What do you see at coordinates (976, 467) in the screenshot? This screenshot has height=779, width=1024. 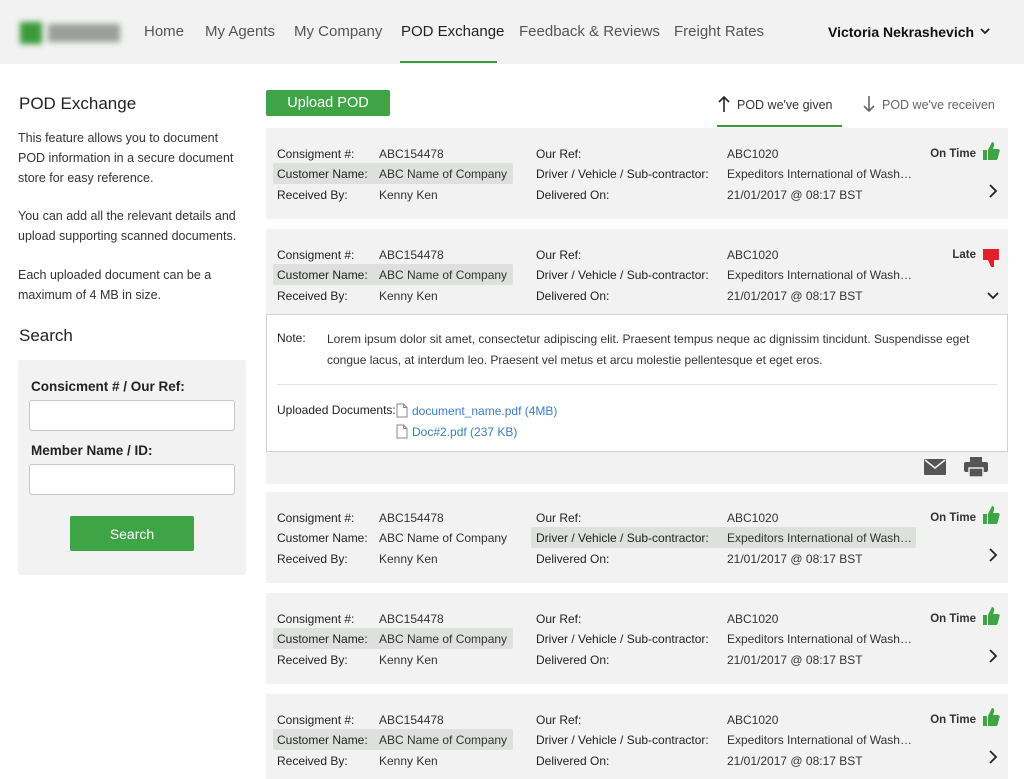 I see `printer-icon` at bounding box center [976, 467].